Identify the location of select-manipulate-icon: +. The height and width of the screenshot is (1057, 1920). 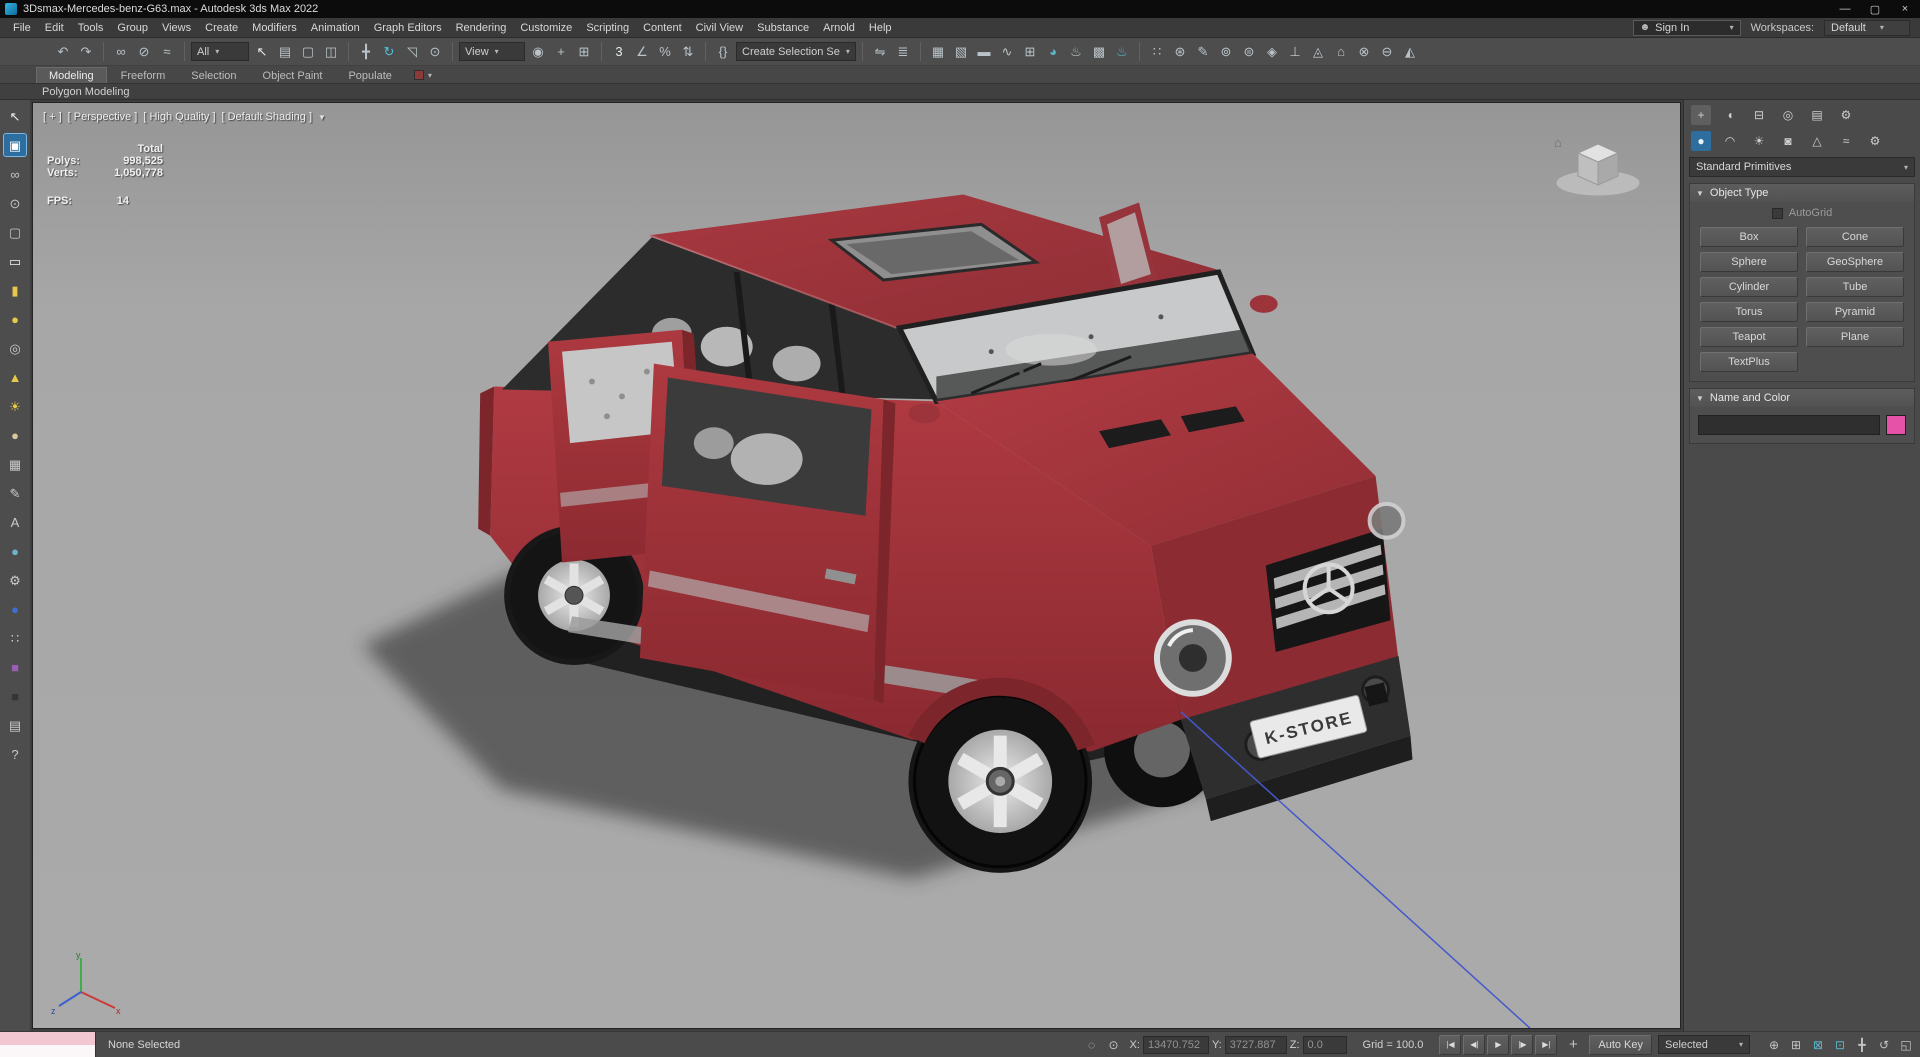
(561, 52).